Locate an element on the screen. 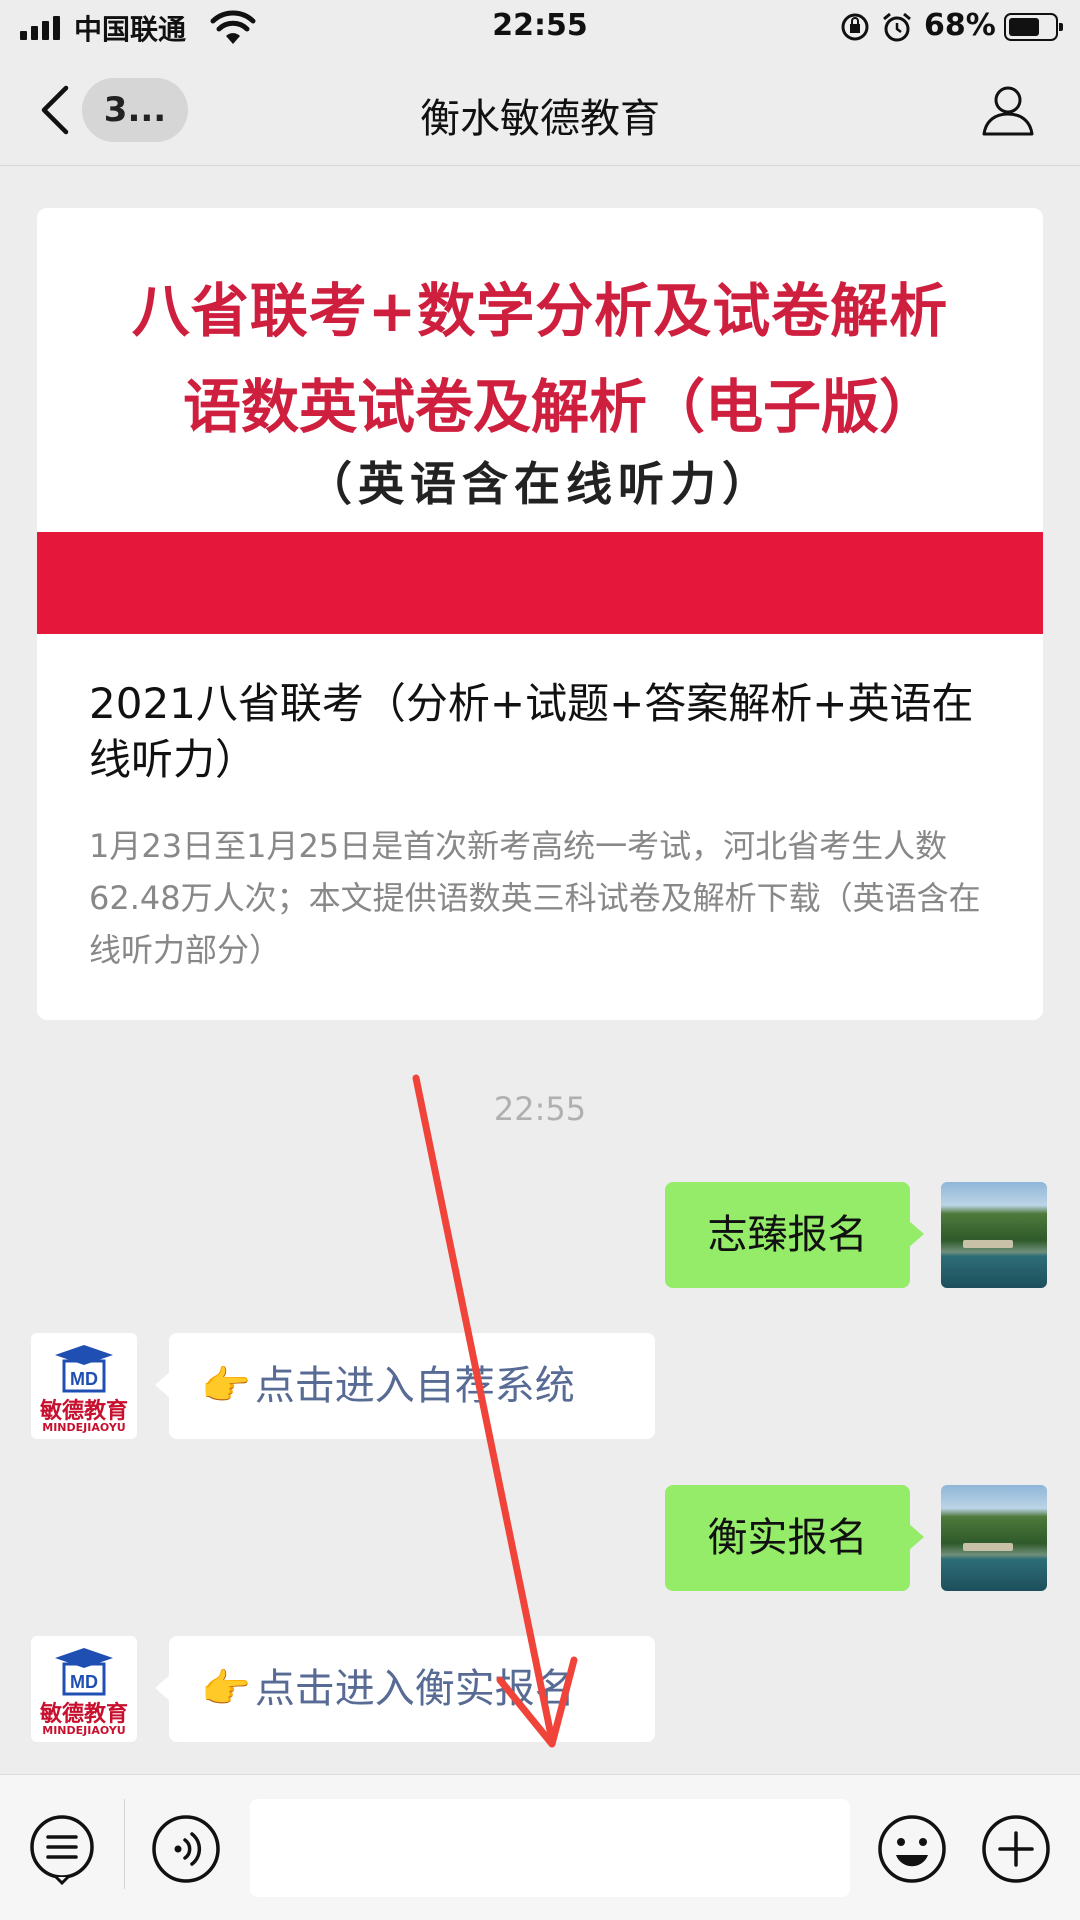  nav-bar: 3... 衡水敏德教育 is located at coordinates (540, 111).